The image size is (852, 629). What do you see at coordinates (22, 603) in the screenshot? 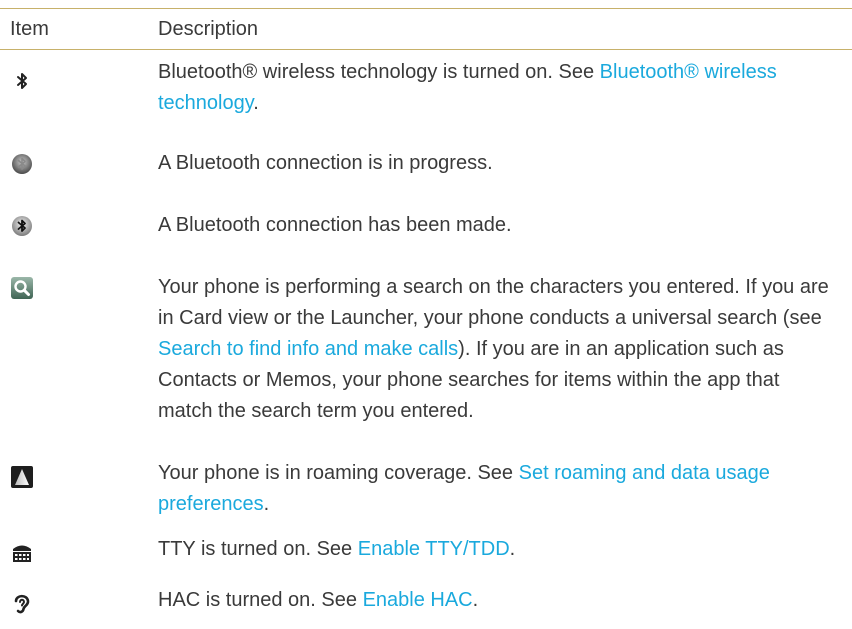
I see `hac-icon` at bounding box center [22, 603].